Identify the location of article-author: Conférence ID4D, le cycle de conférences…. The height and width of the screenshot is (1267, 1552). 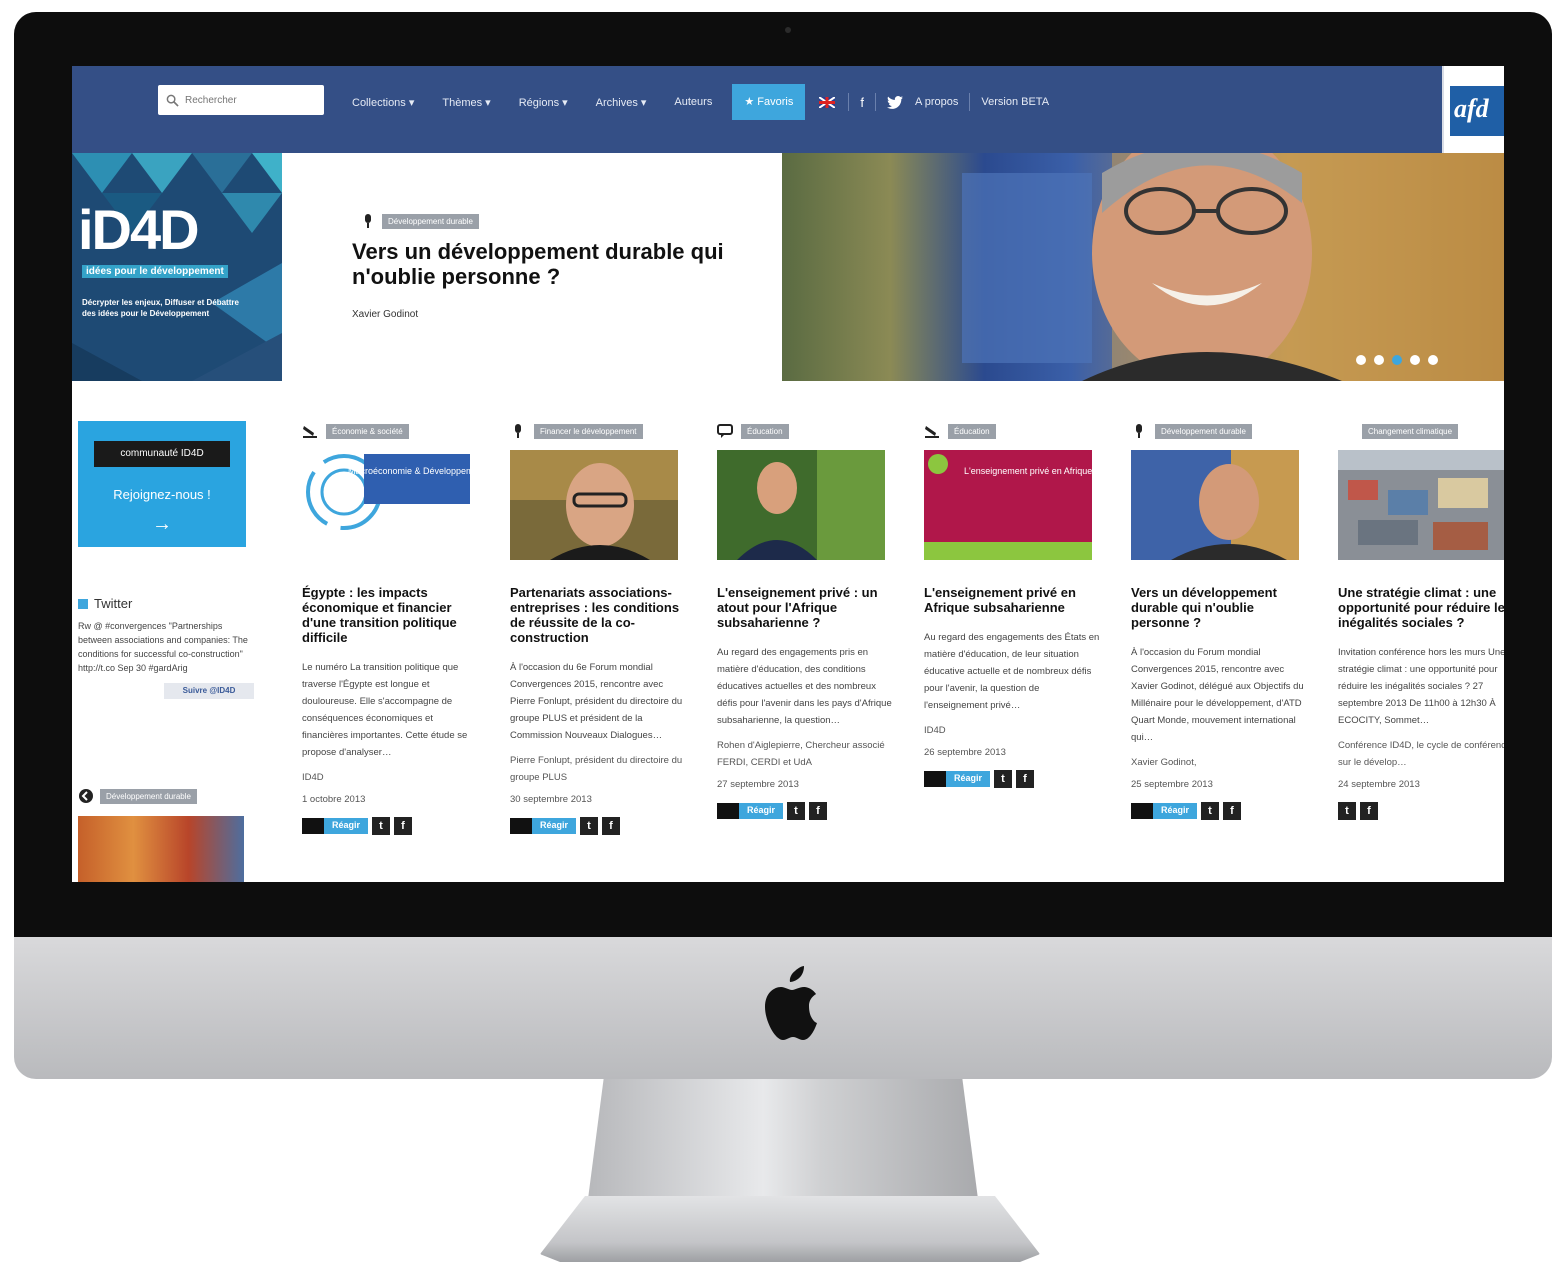
(1421, 754).